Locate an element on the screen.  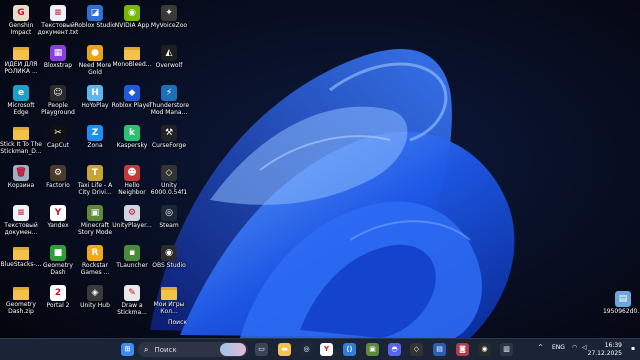
desktop-icon: ■ Geometry Dash is located at coordinates (58, 262).